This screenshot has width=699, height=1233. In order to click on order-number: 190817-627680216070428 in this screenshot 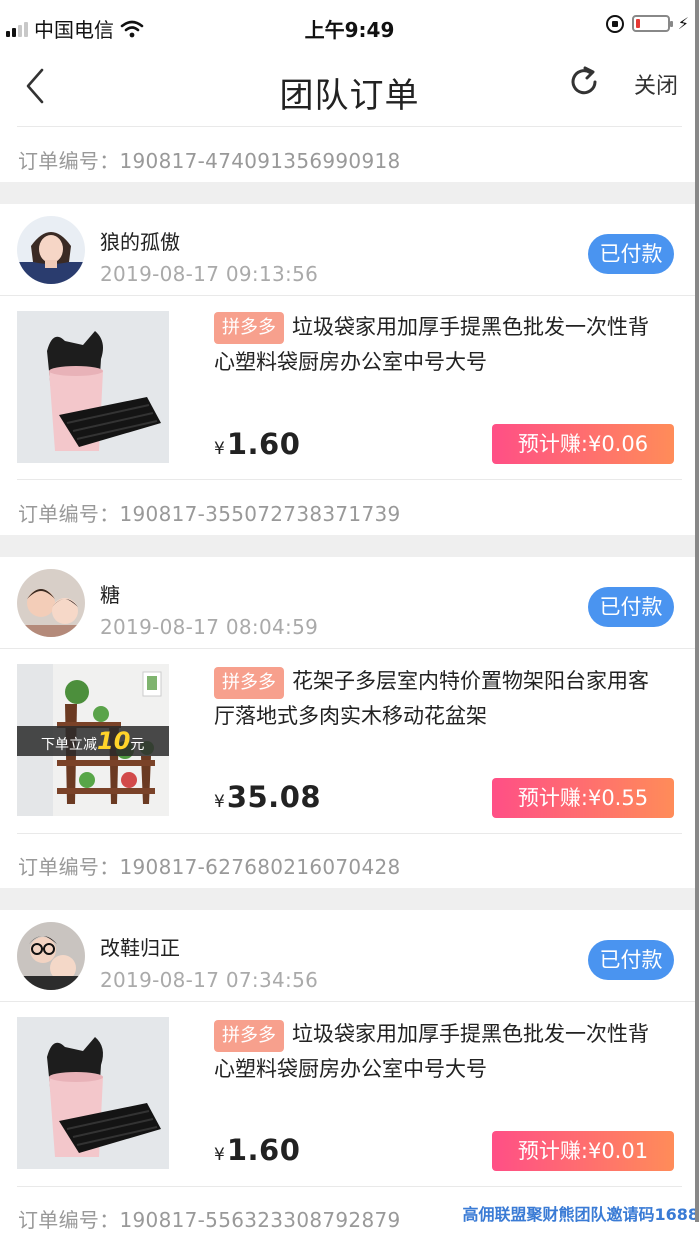, I will do `click(260, 867)`.